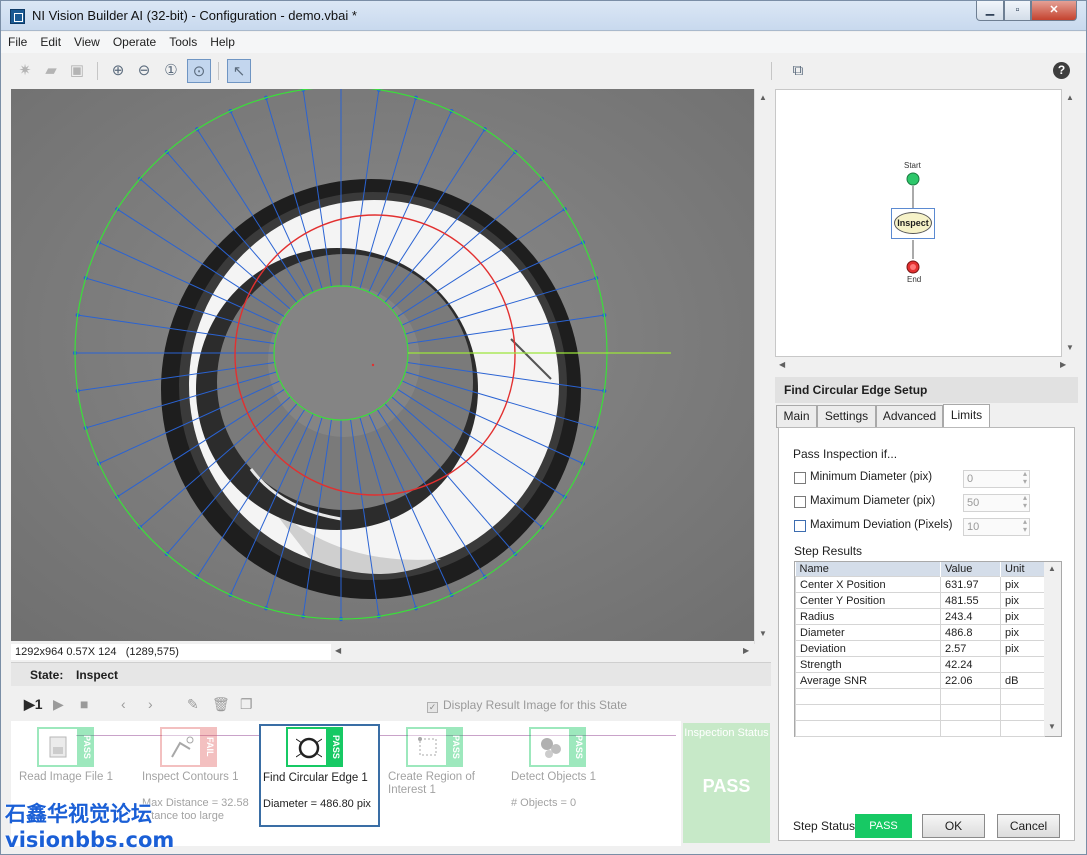 The height and width of the screenshot is (855, 1087). I want to click on table-row, so click(920, 728).